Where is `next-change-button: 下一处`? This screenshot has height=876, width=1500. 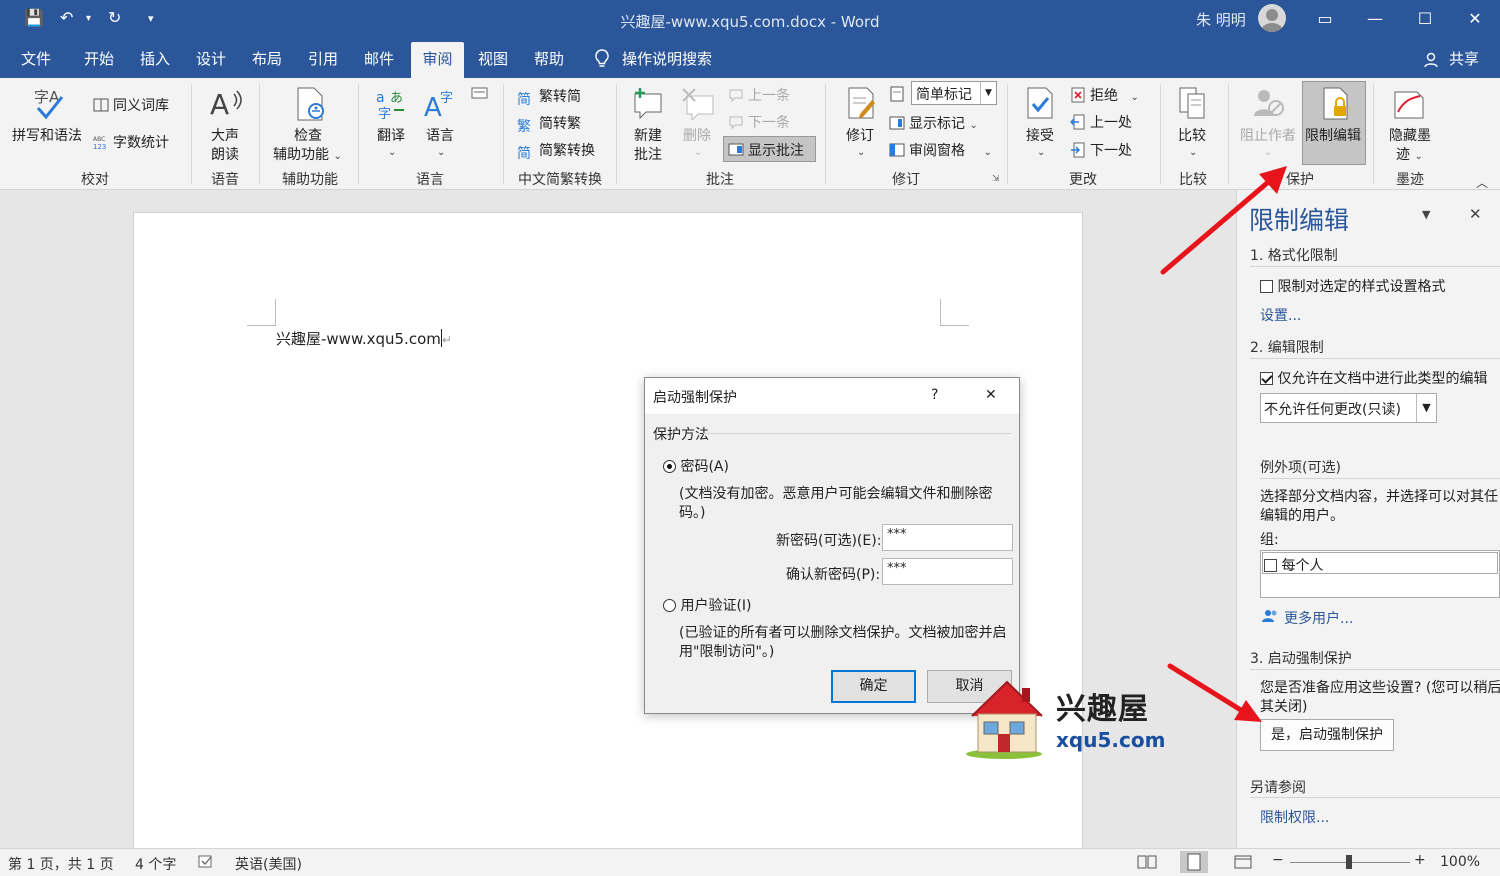 next-change-button: 下一处 is located at coordinates (1101, 150).